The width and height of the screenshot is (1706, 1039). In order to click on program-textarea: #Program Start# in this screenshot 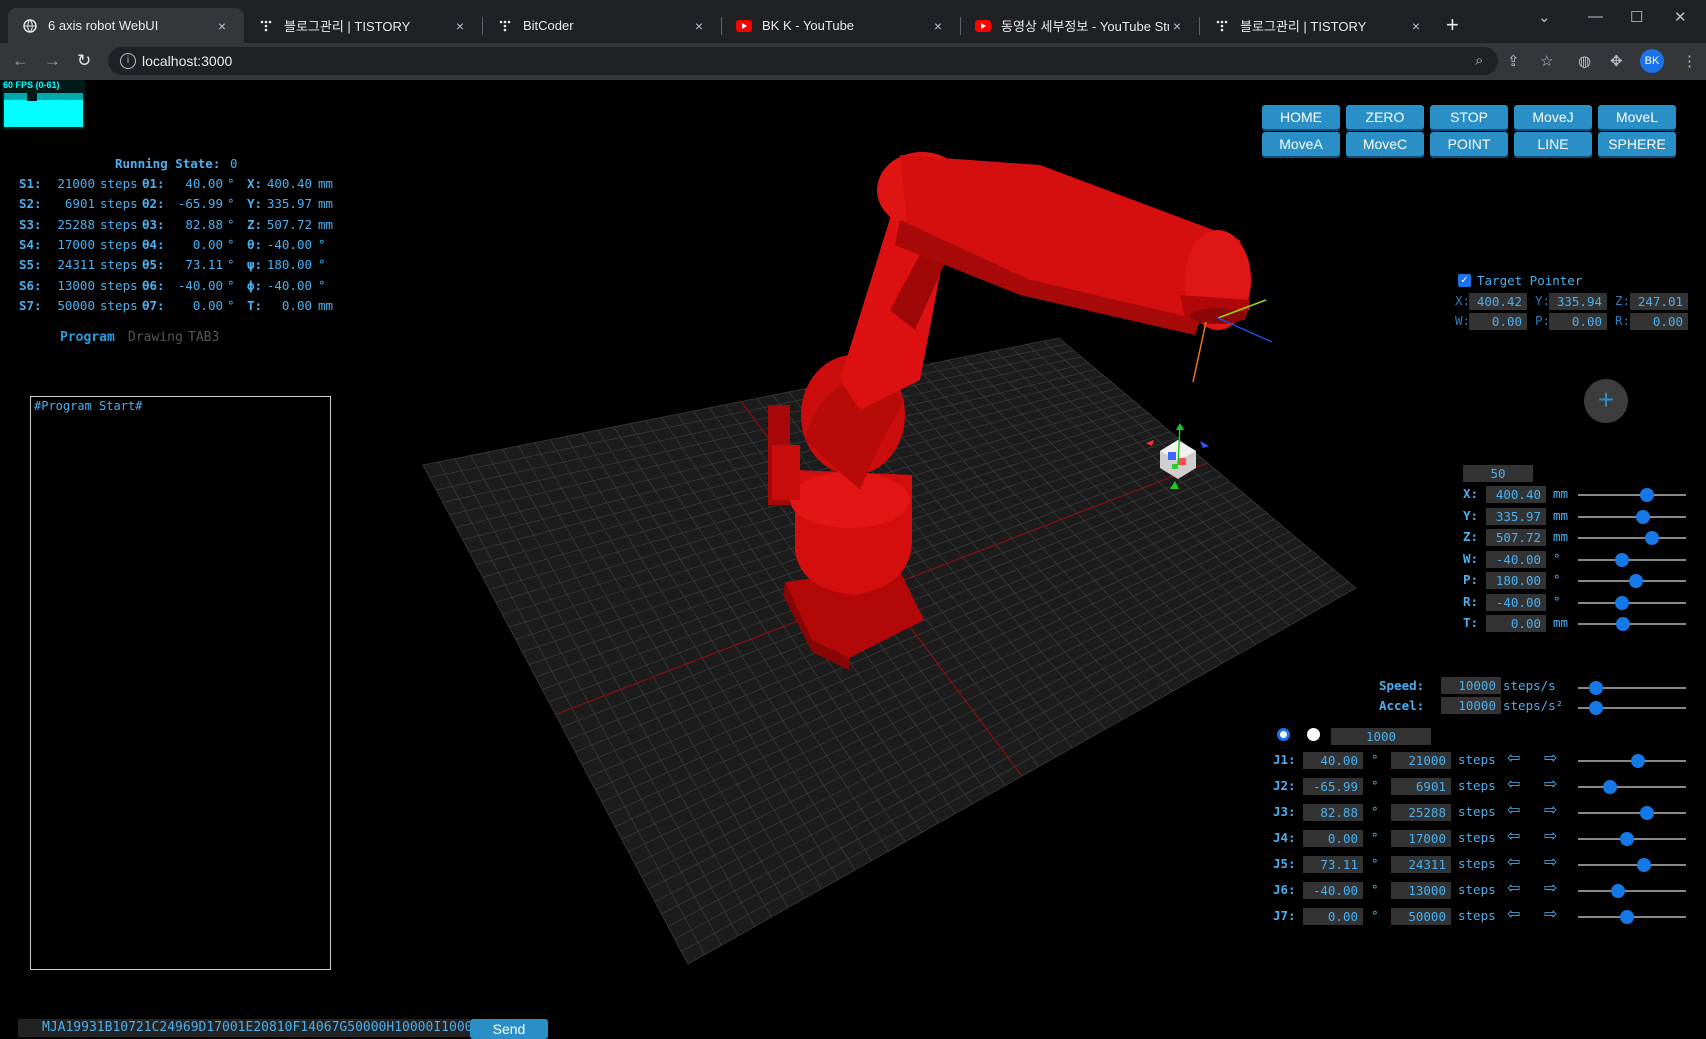, I will do `click(180, 683)`.